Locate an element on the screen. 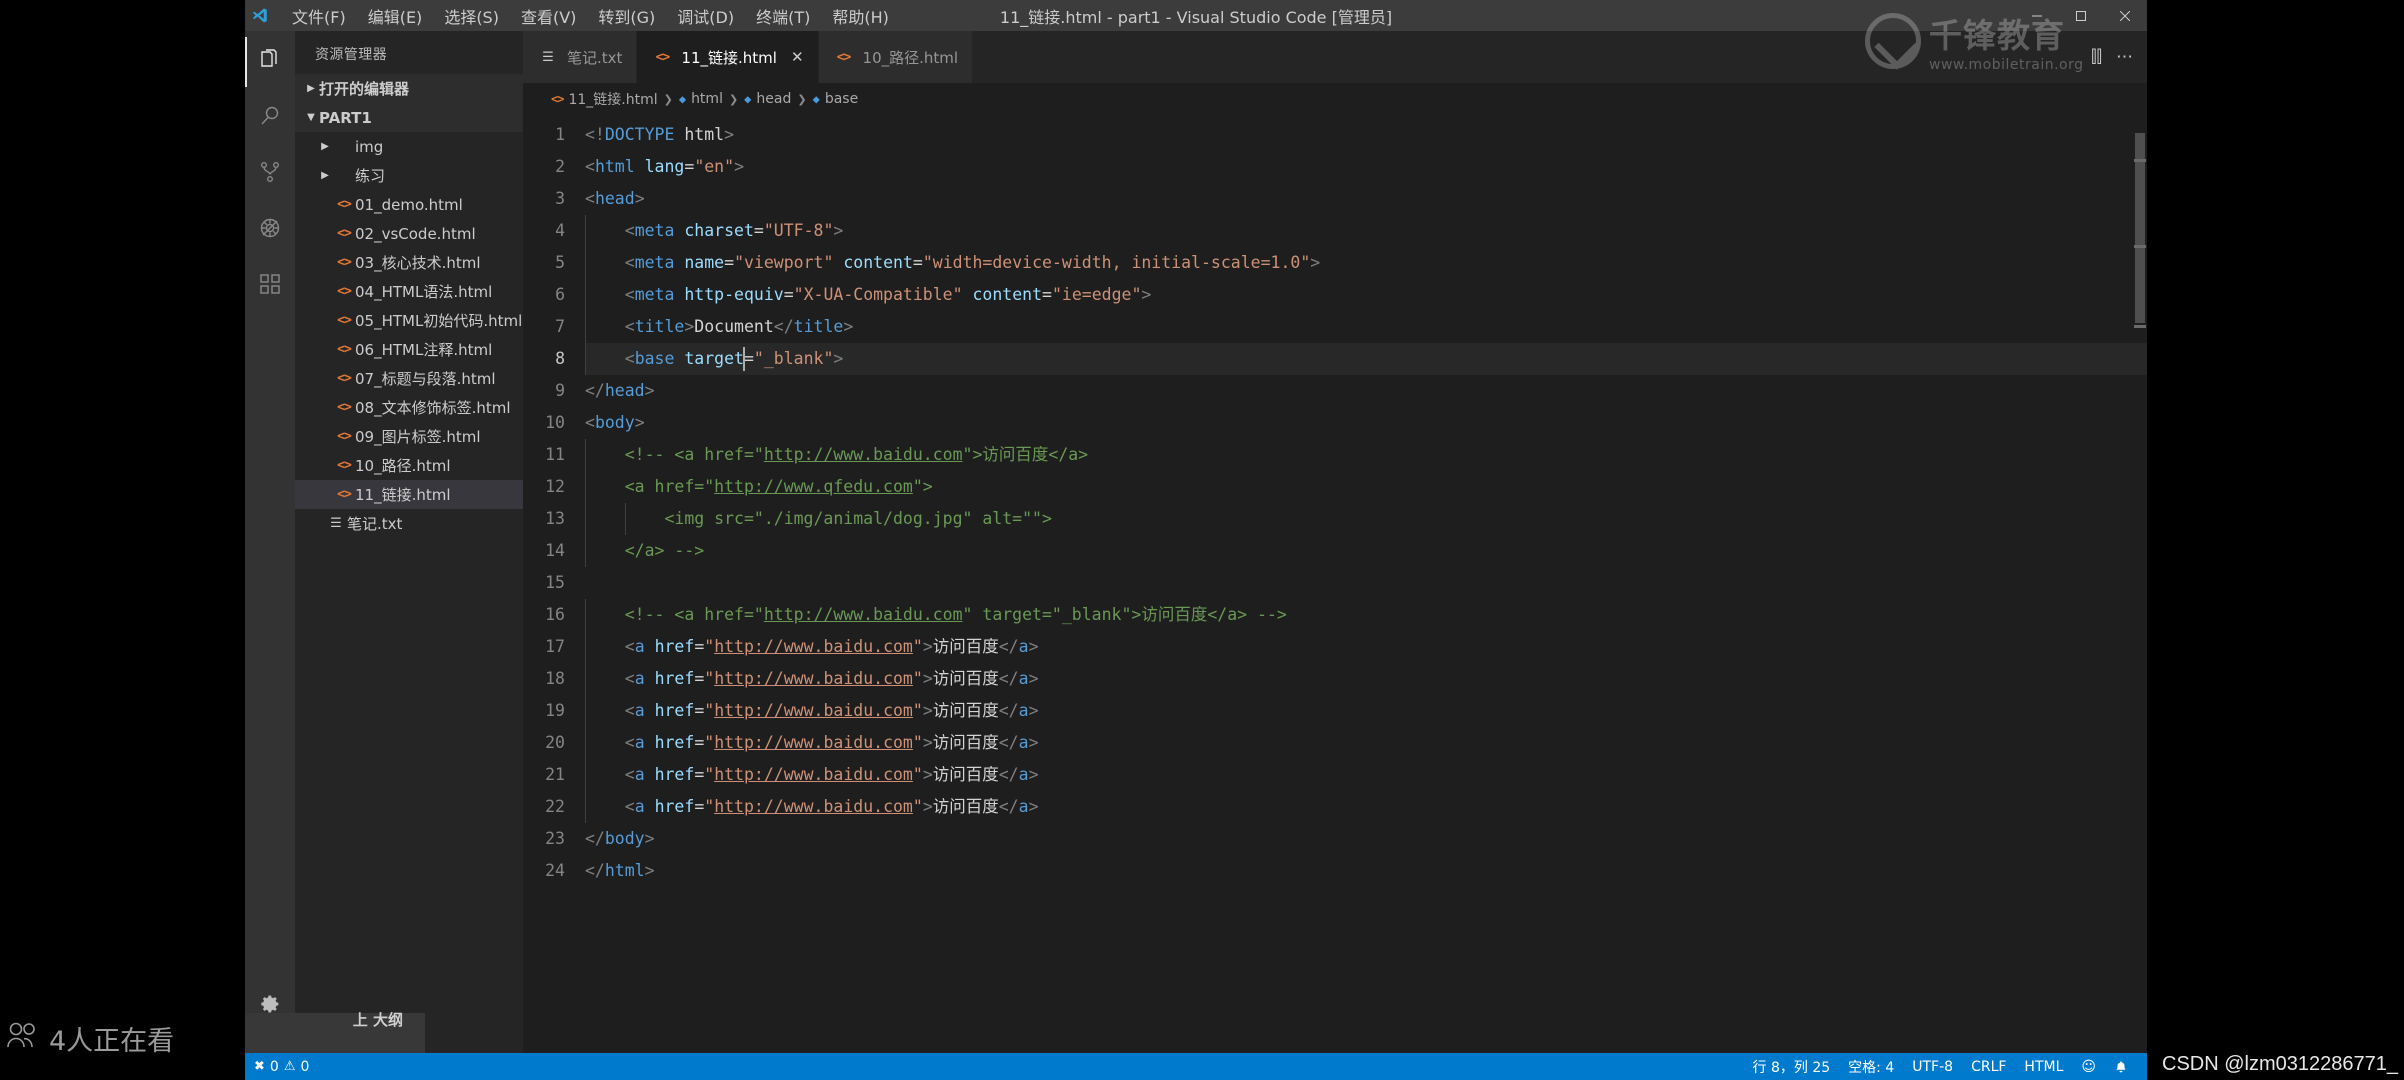 This screenshot has width=2404, height=1080. close-icon: ✕ is located at coordinates (797, 57).